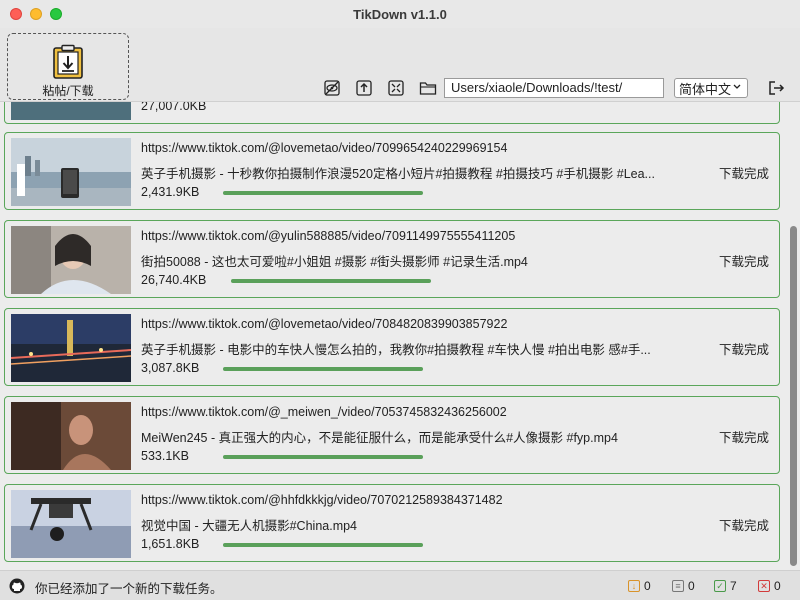 Image resolution: width=800 pixels, height=600 pixels. Describe the element at coordinates (400, 585) in the screenshot. I see `status-bar: 你已经添加了一个新的下载任务。 ↓ 0 ≡ 0 ✓ 7 ✕ 0` at that location.